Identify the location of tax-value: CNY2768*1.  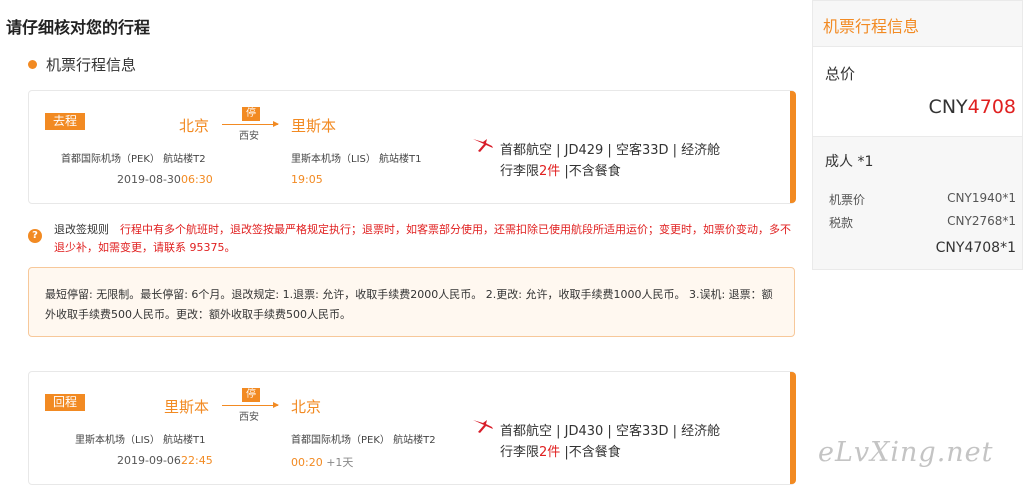
(981, 221).